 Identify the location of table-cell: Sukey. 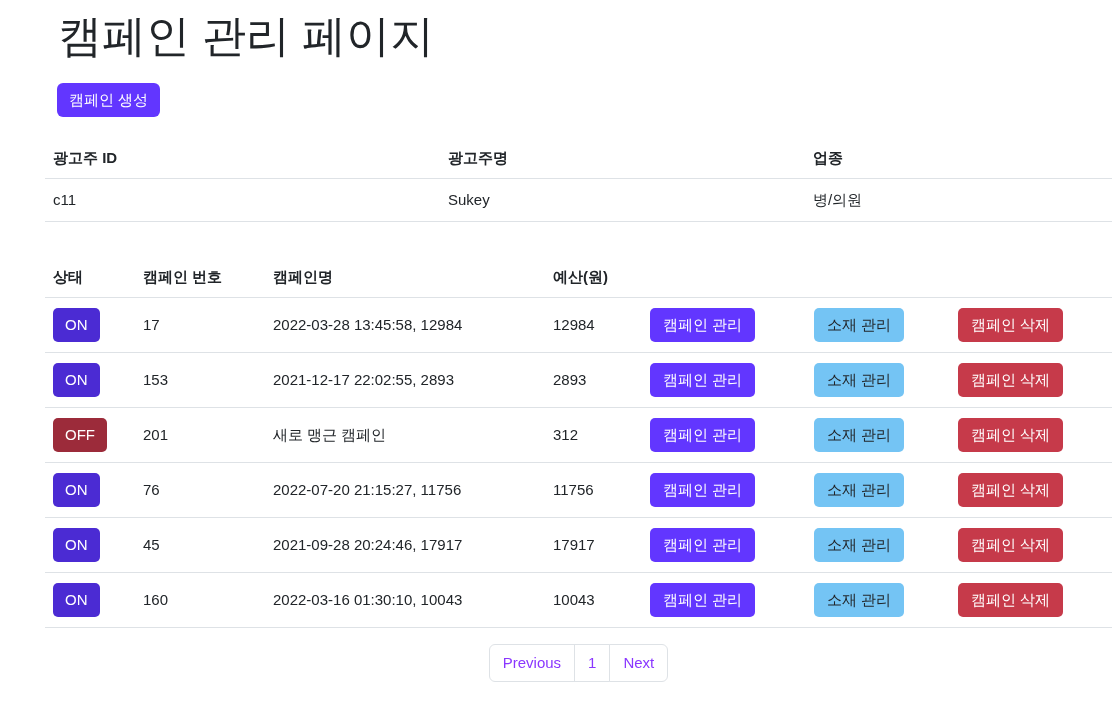
(622, 200).